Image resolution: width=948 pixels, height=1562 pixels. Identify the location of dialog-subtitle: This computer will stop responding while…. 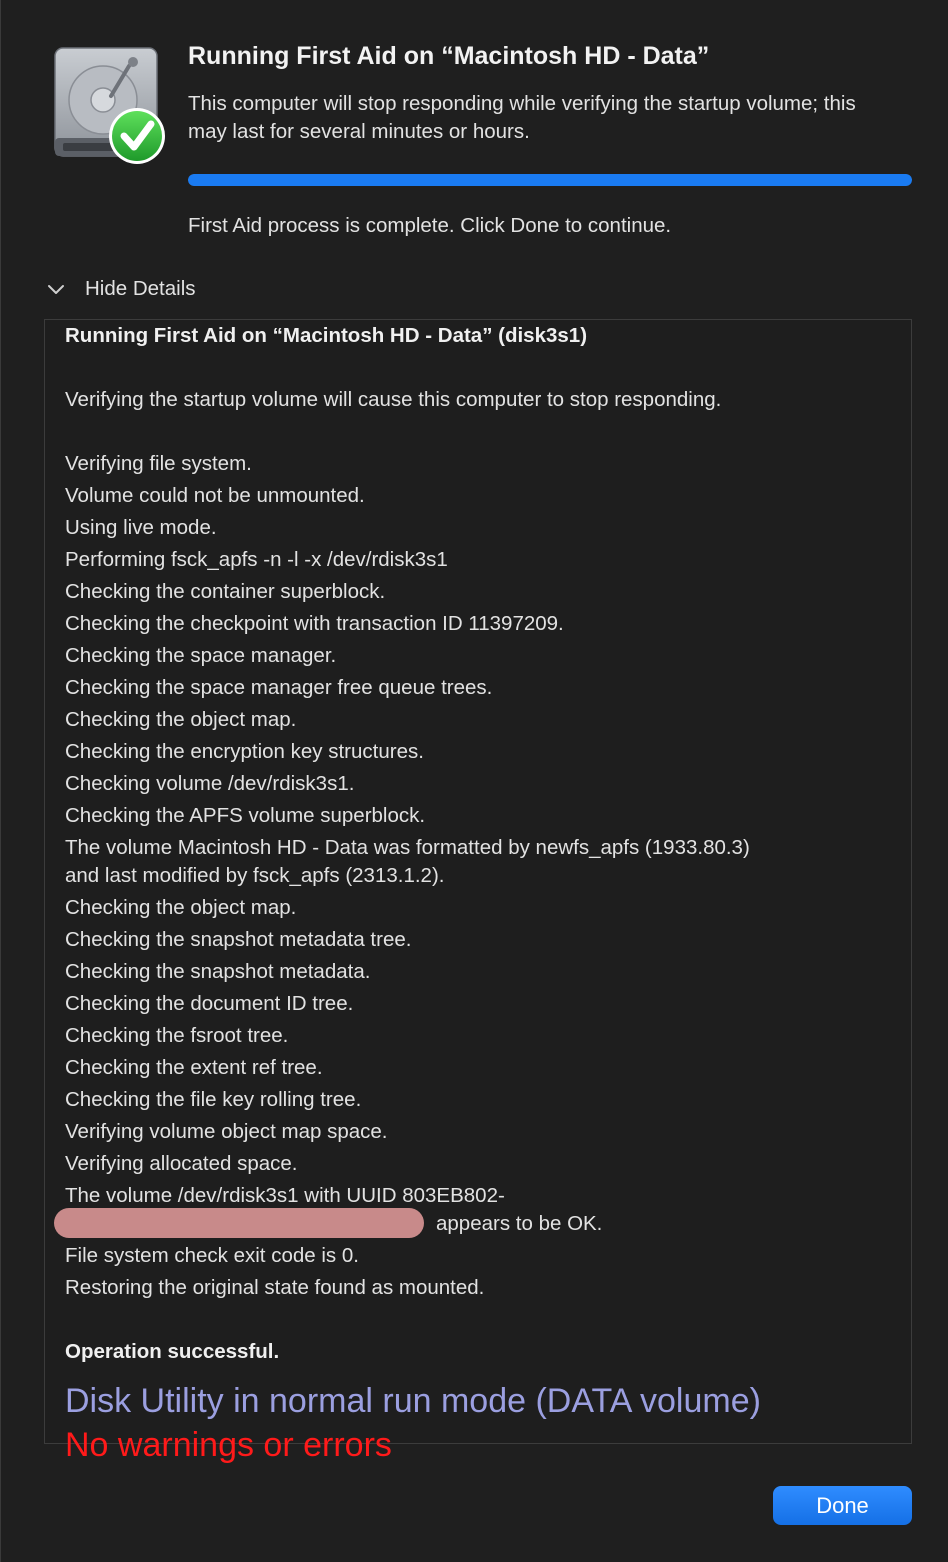
(522, 117).